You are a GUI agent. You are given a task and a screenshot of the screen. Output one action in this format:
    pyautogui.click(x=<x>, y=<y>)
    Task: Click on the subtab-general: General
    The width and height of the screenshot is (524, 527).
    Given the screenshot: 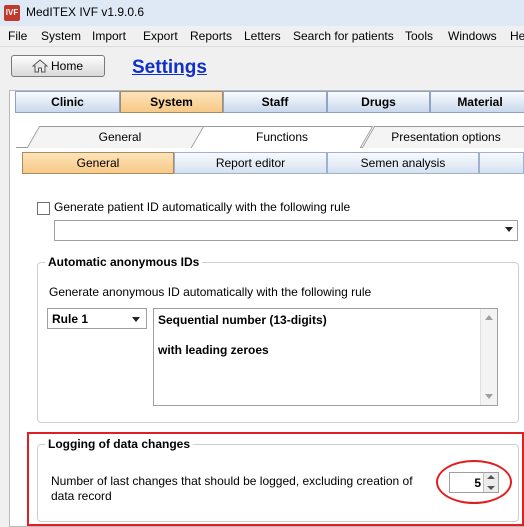 What is the action you would take?
    pyautogui.click(x=120, y=137)
    